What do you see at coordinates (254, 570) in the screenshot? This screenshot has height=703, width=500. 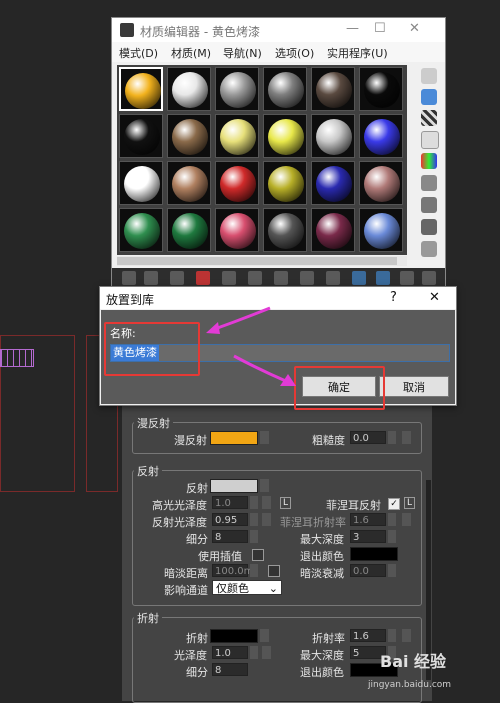 I see `dim-dist-spinner` at bounding box center [254, 570].